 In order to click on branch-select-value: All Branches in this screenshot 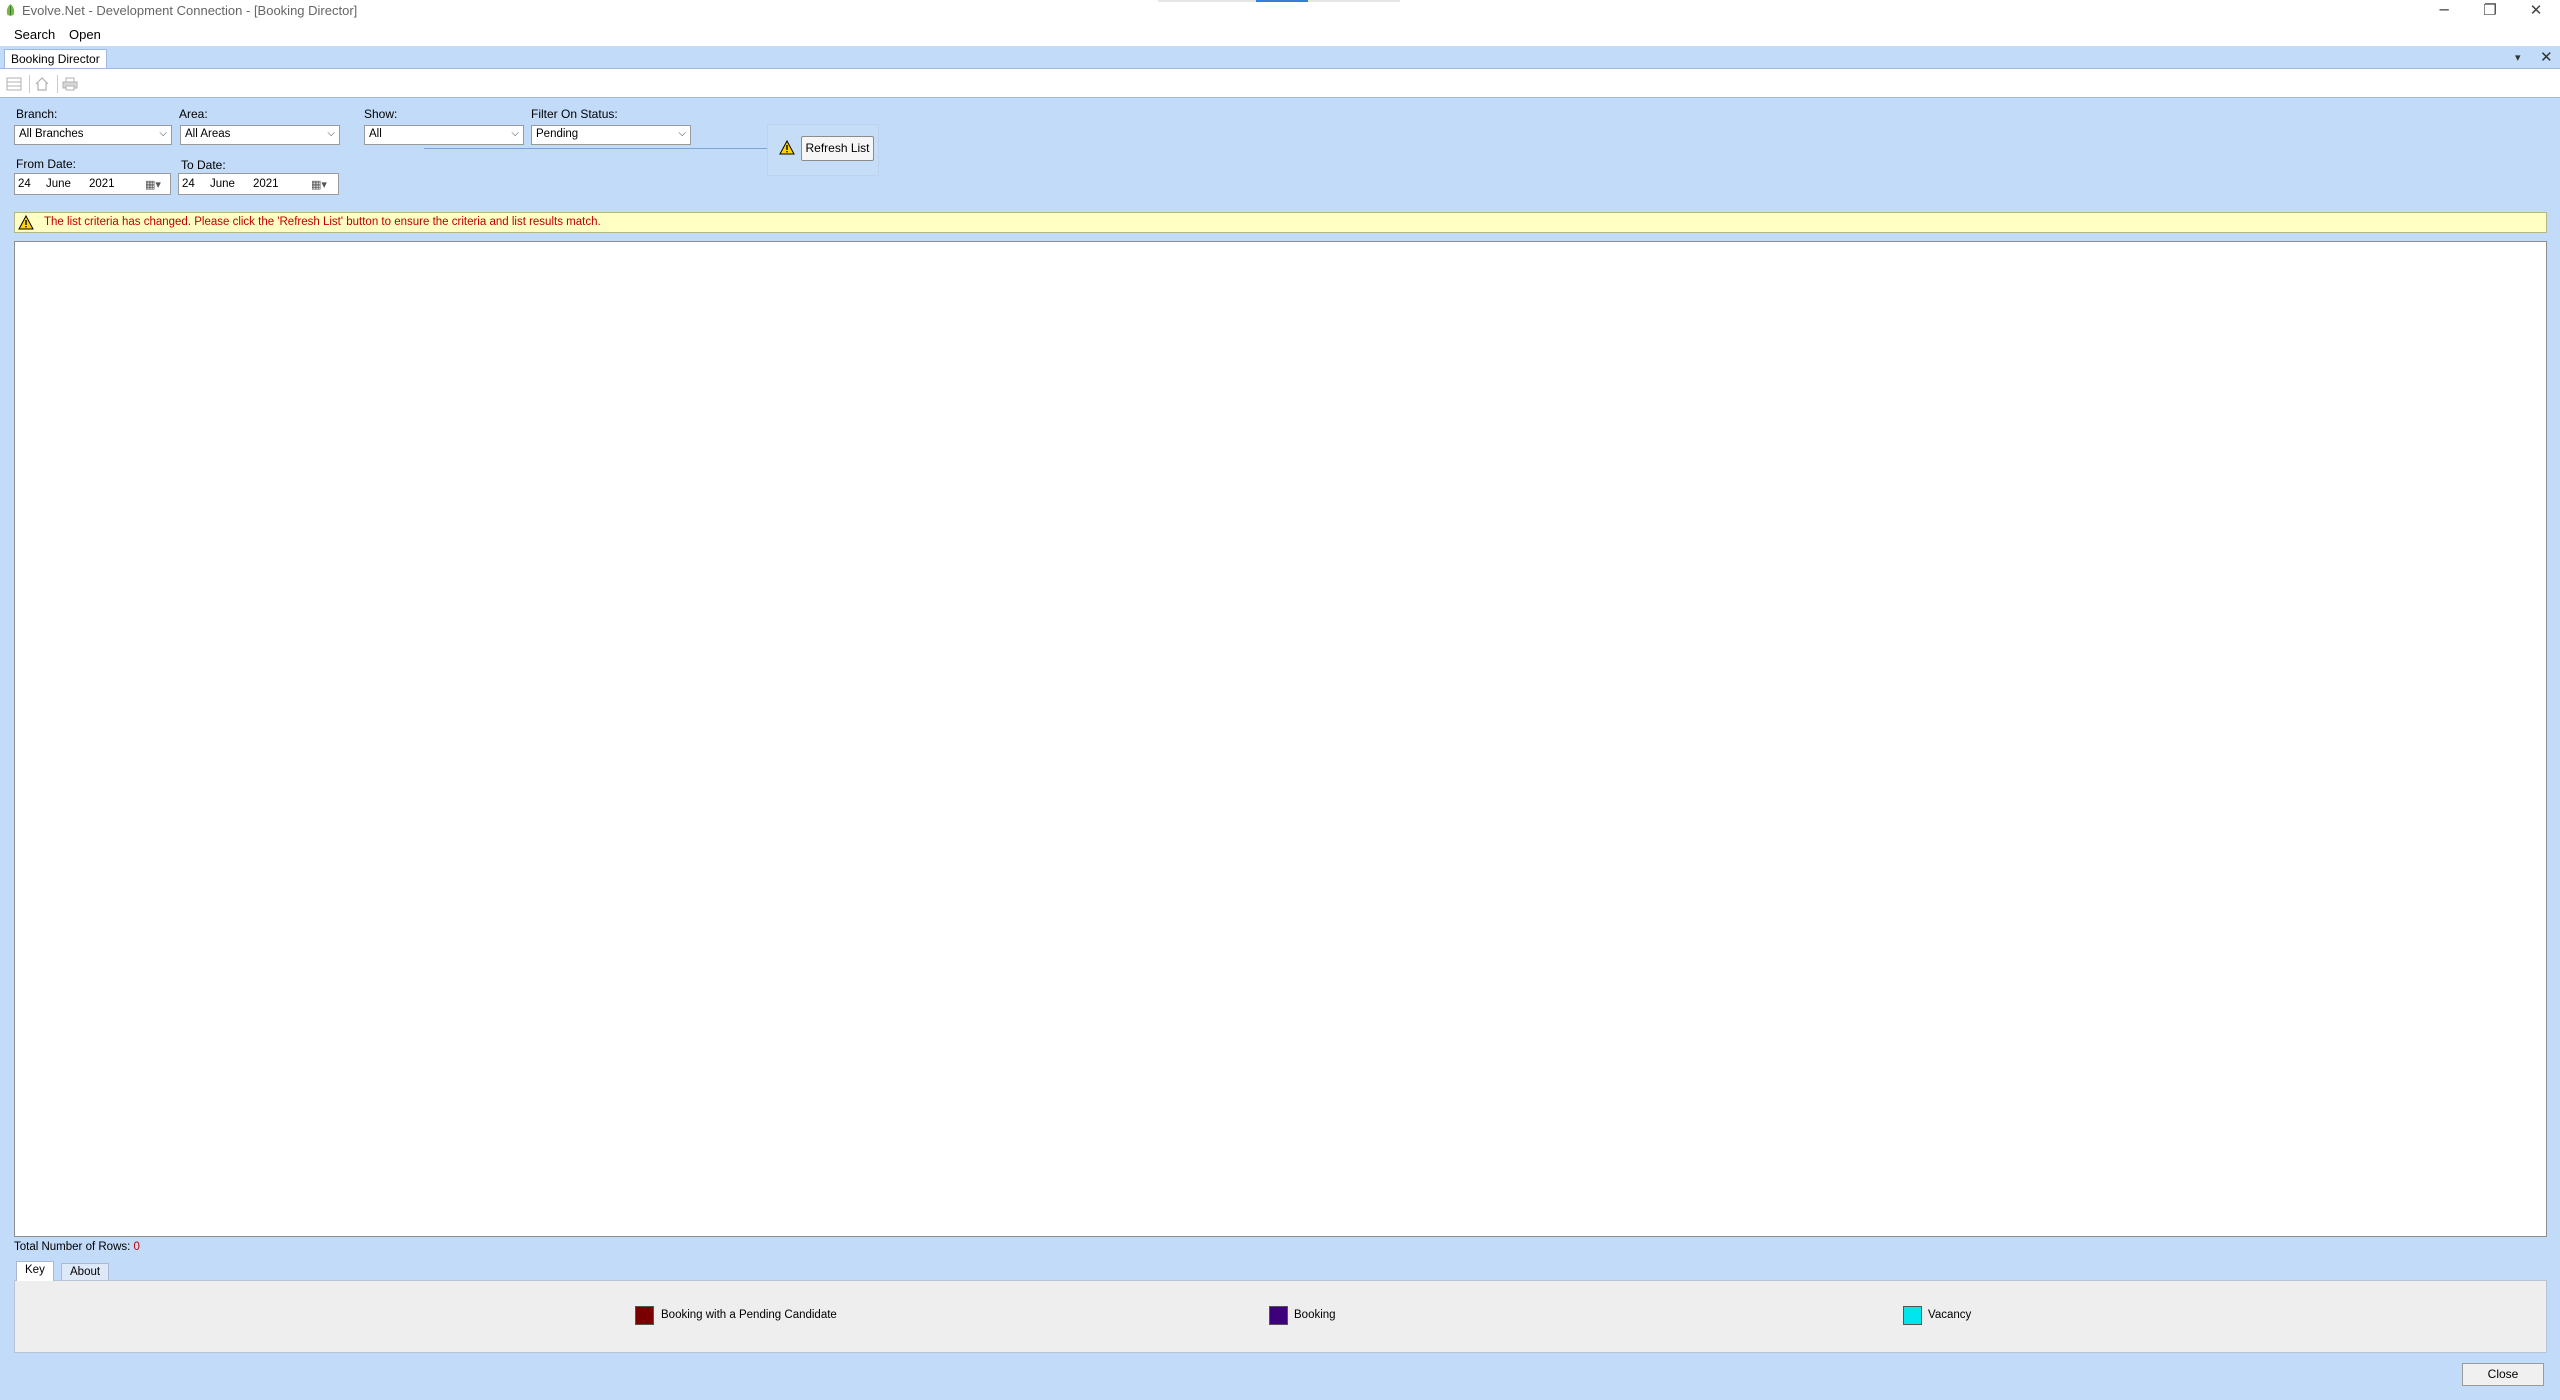, I will do `click(51, 134)`.